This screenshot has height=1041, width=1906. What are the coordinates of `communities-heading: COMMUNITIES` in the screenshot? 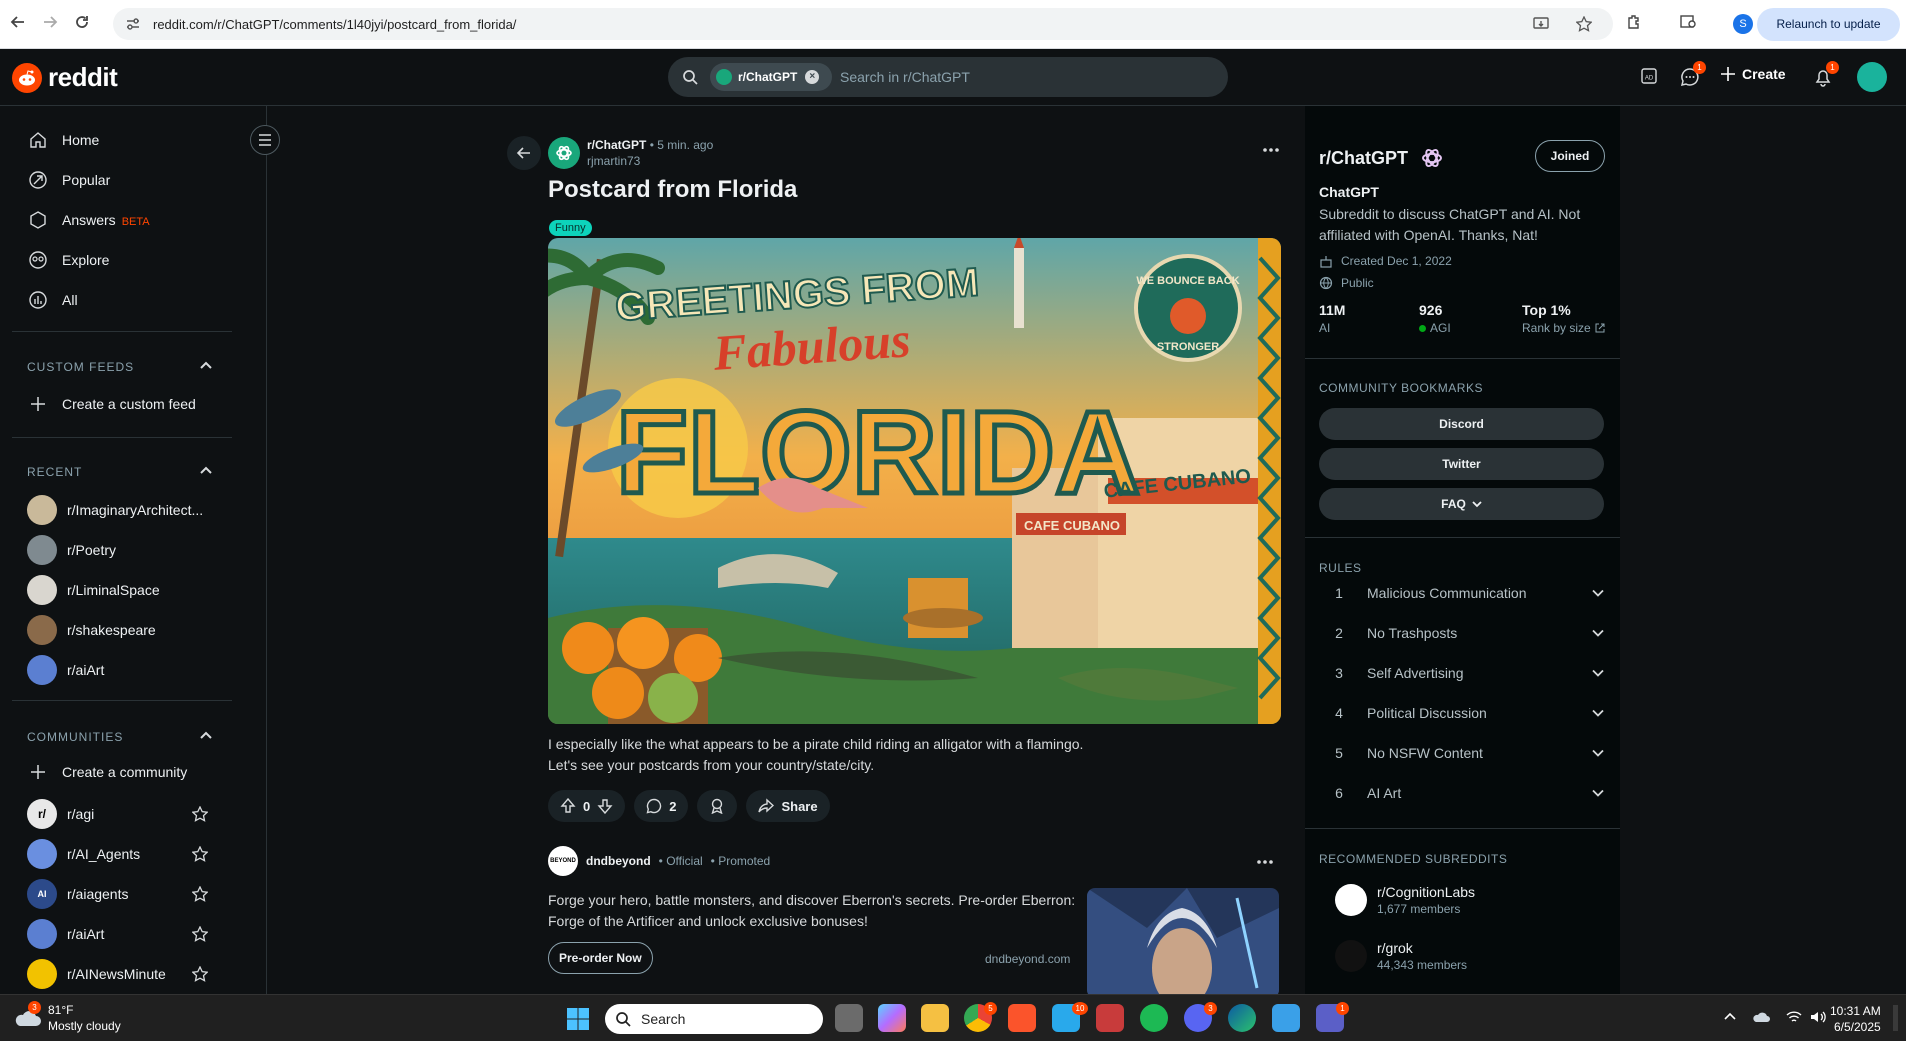 It's located at (75, 737).